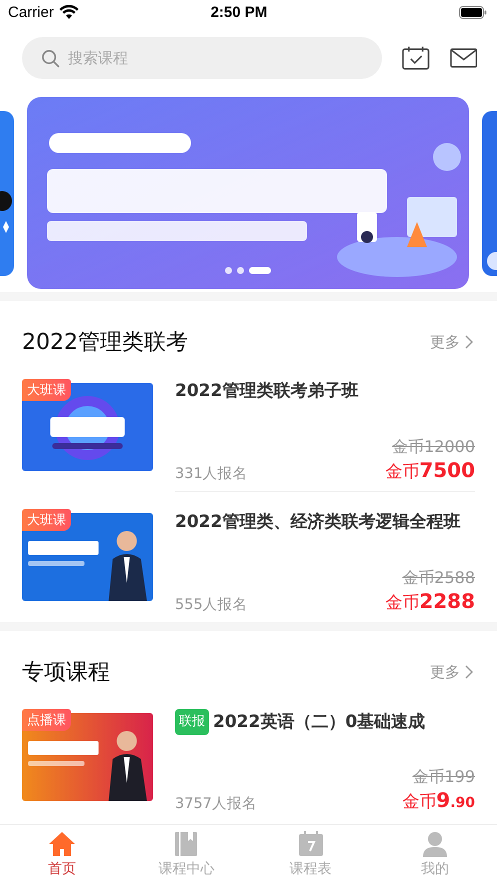 Image resolution: width=497 pixels, height=883 pixels. I want to click on book-icon, so click(186, 843).